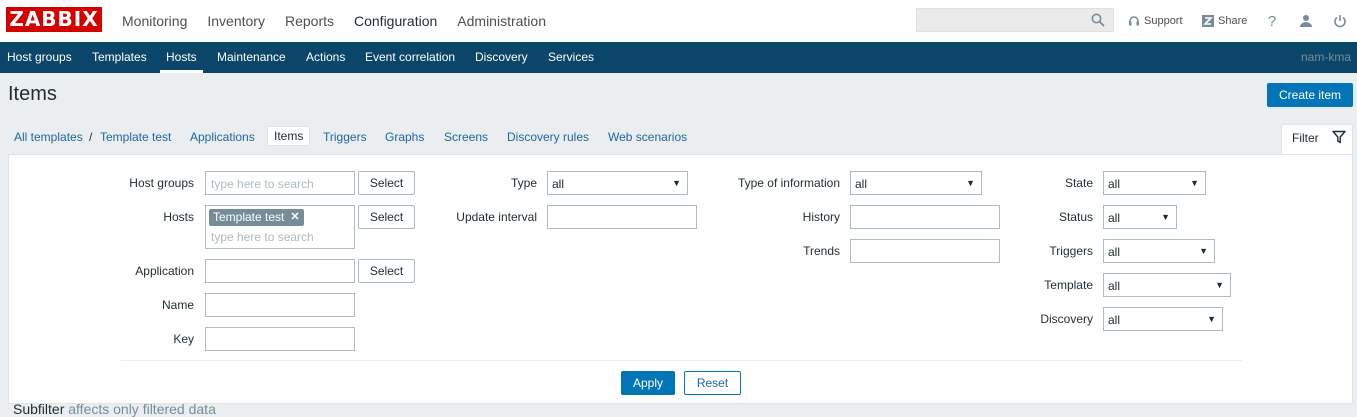 The height and width of the screenshot is (417, 1357). I want to click on user-profile-icon, so click(1306, 21).